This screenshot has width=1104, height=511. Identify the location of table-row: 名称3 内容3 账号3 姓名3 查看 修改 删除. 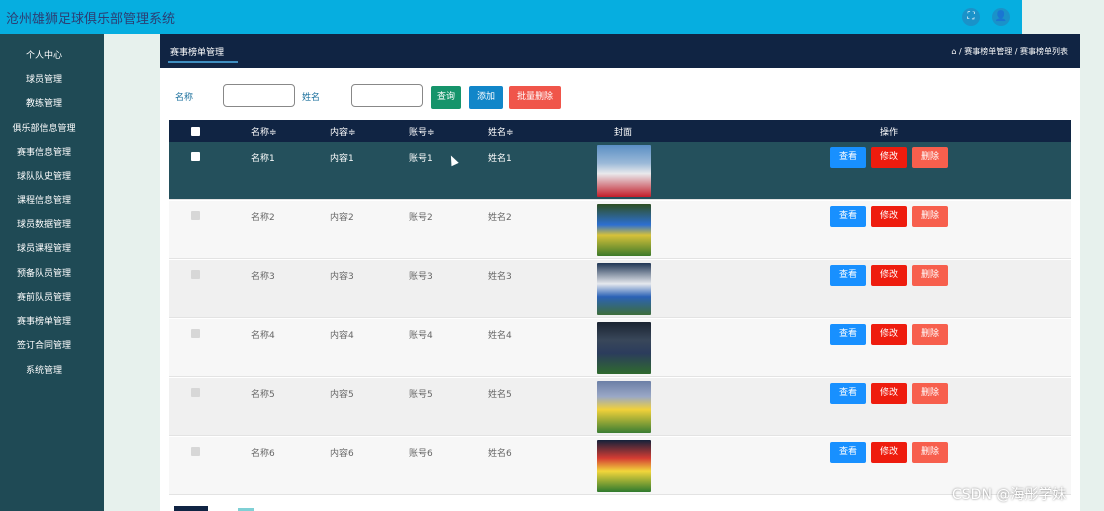
(620, 289).